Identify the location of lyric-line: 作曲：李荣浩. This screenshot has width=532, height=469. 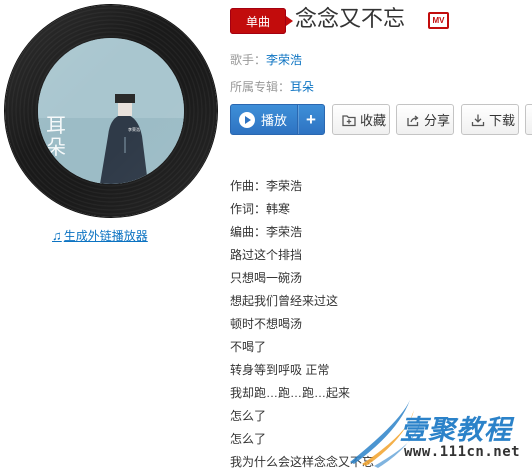
(266, 186).